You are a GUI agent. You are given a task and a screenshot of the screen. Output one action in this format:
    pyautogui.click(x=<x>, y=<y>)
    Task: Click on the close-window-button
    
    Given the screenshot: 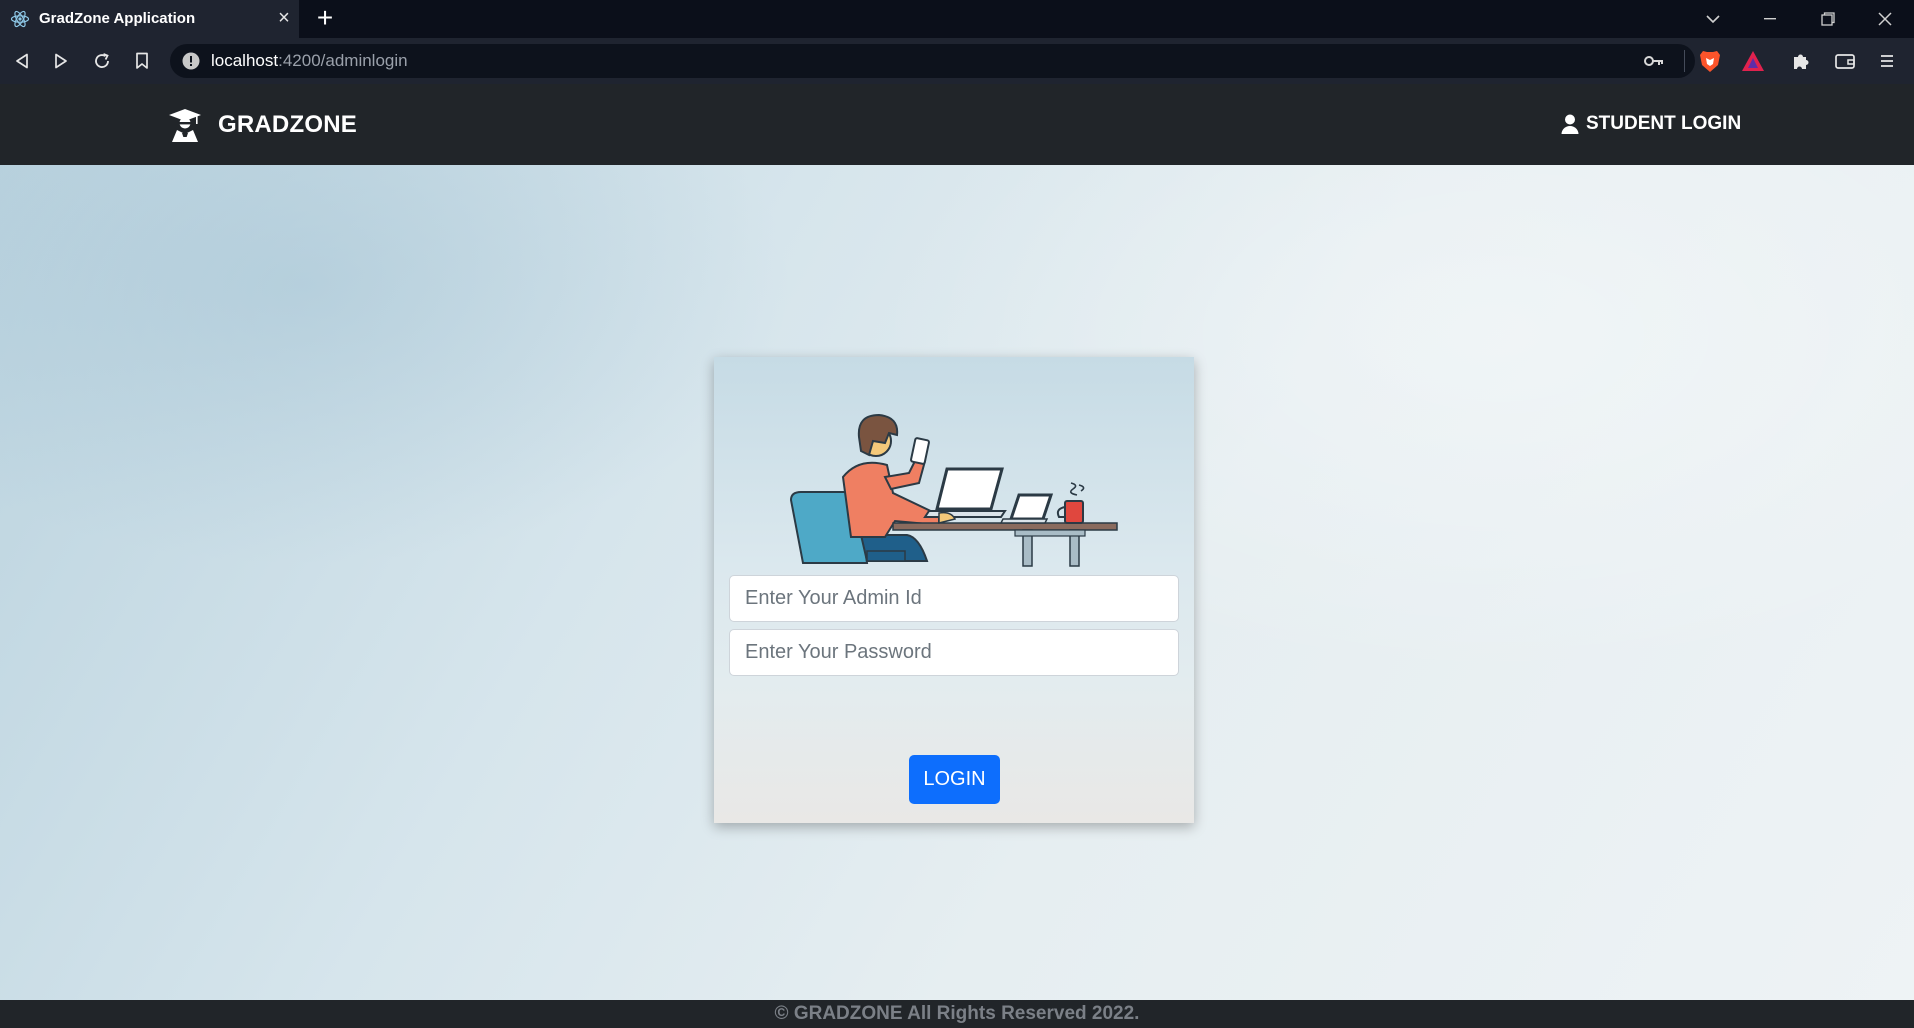 What is the action you would take?
    pyautogui.click(x=1885, y=19)
    